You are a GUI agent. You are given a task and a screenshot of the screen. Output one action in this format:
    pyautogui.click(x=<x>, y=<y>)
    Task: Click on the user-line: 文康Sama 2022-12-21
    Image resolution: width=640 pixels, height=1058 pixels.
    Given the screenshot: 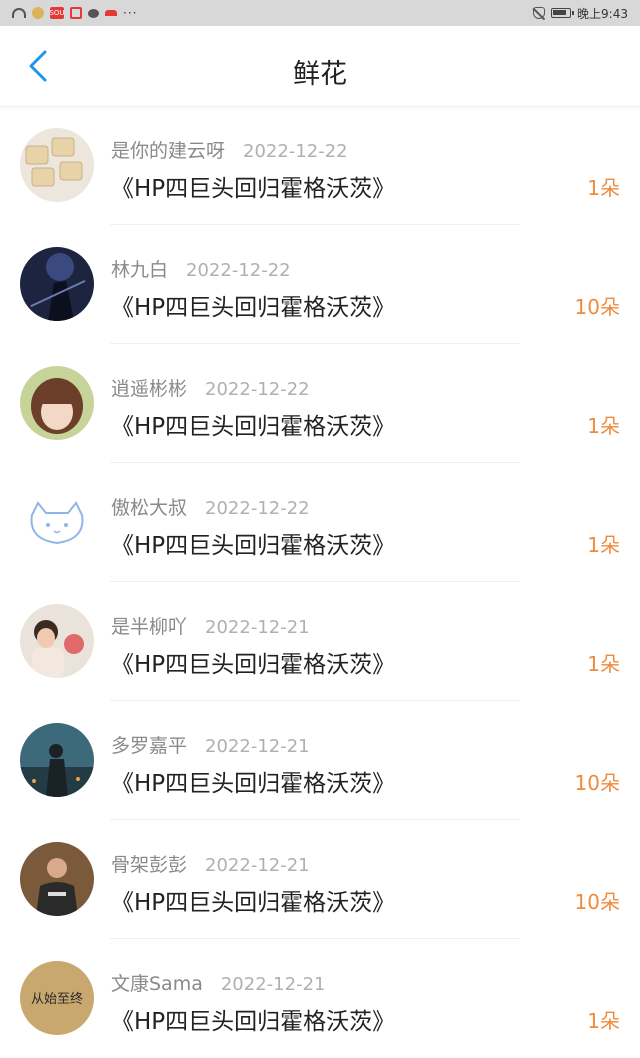 What is the action you would take?
    pyautogui.click(x=218, y=982)
    